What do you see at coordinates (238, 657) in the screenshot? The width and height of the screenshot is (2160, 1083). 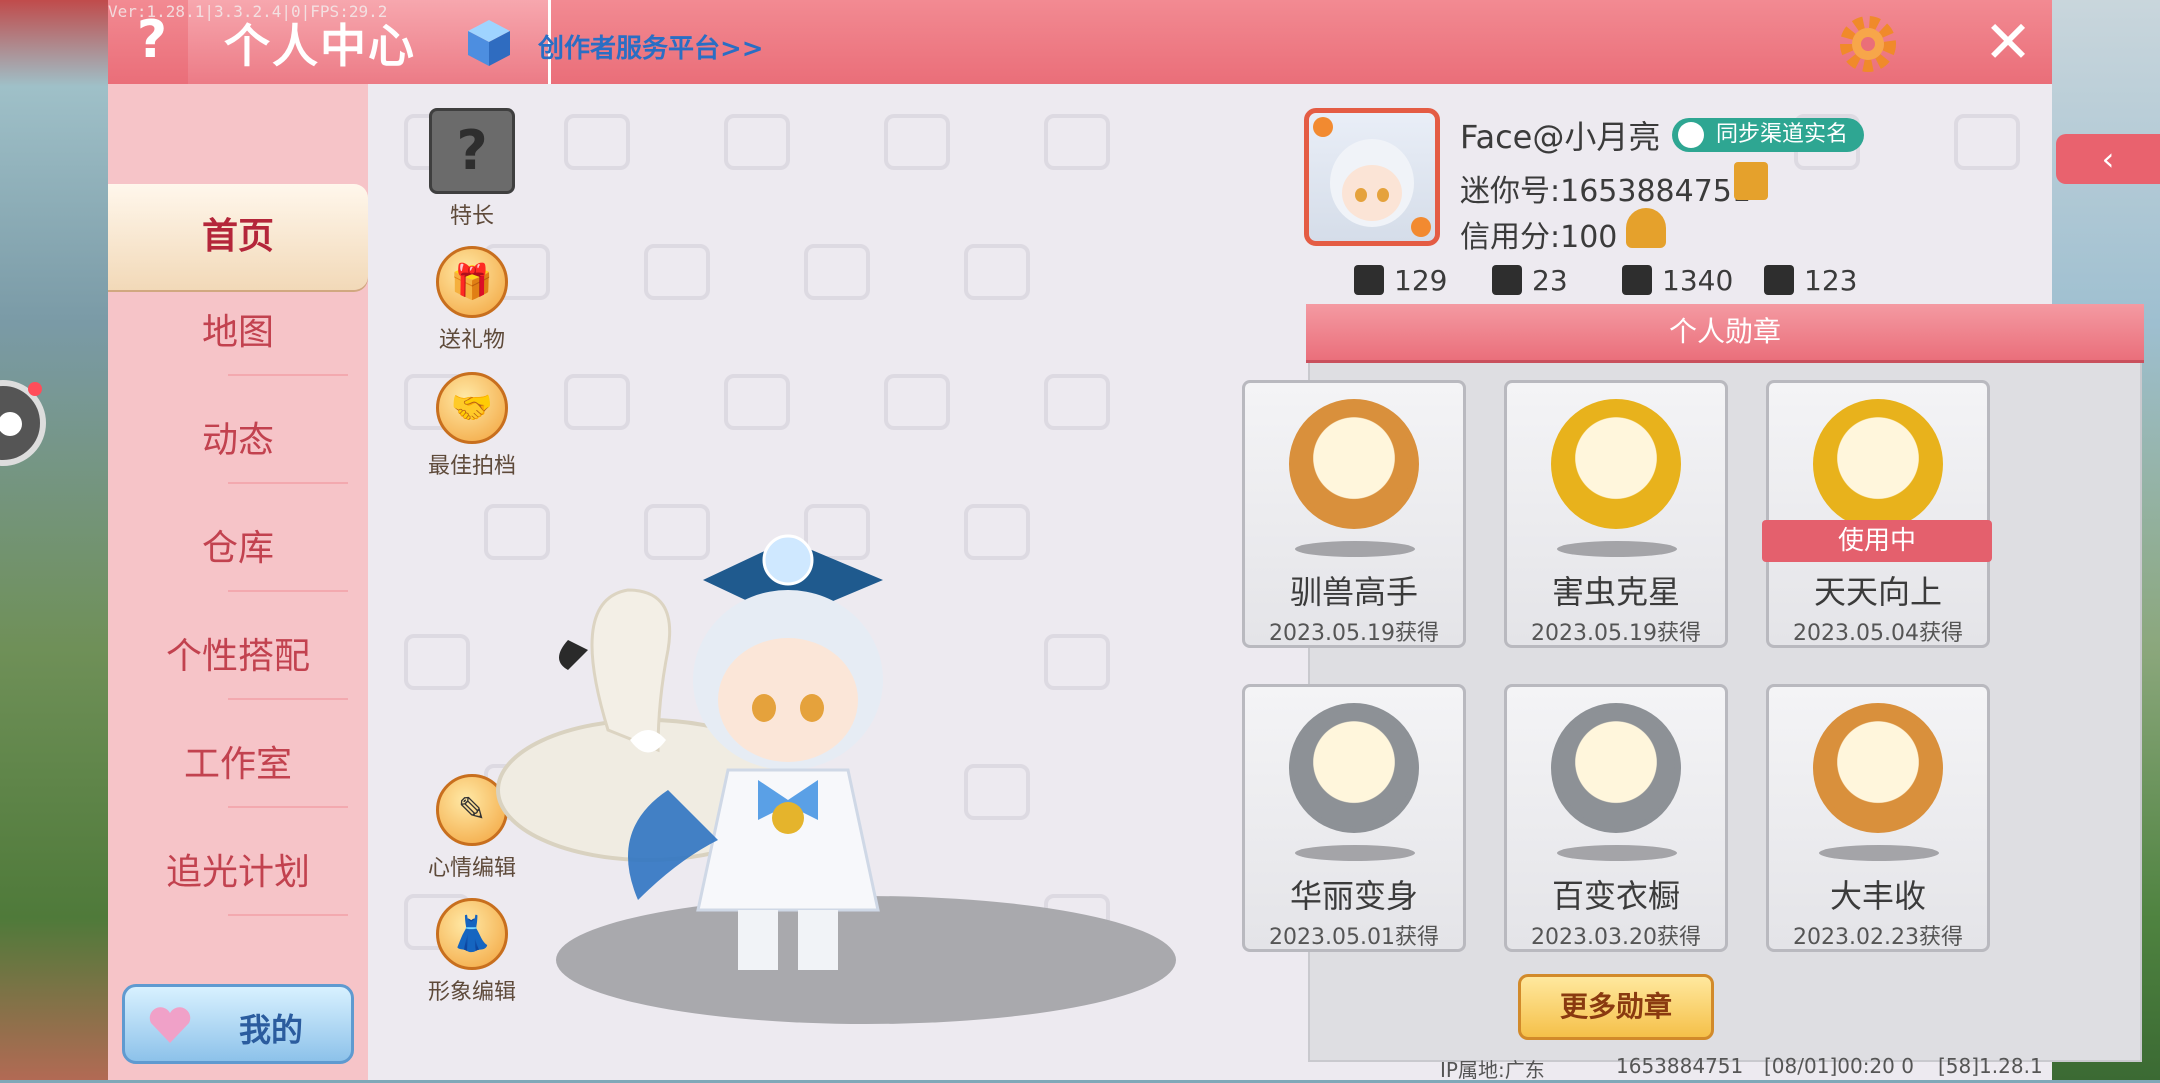 I see `sidebar-item-outfit: 个性搭配` at bounding box center [238, 657].